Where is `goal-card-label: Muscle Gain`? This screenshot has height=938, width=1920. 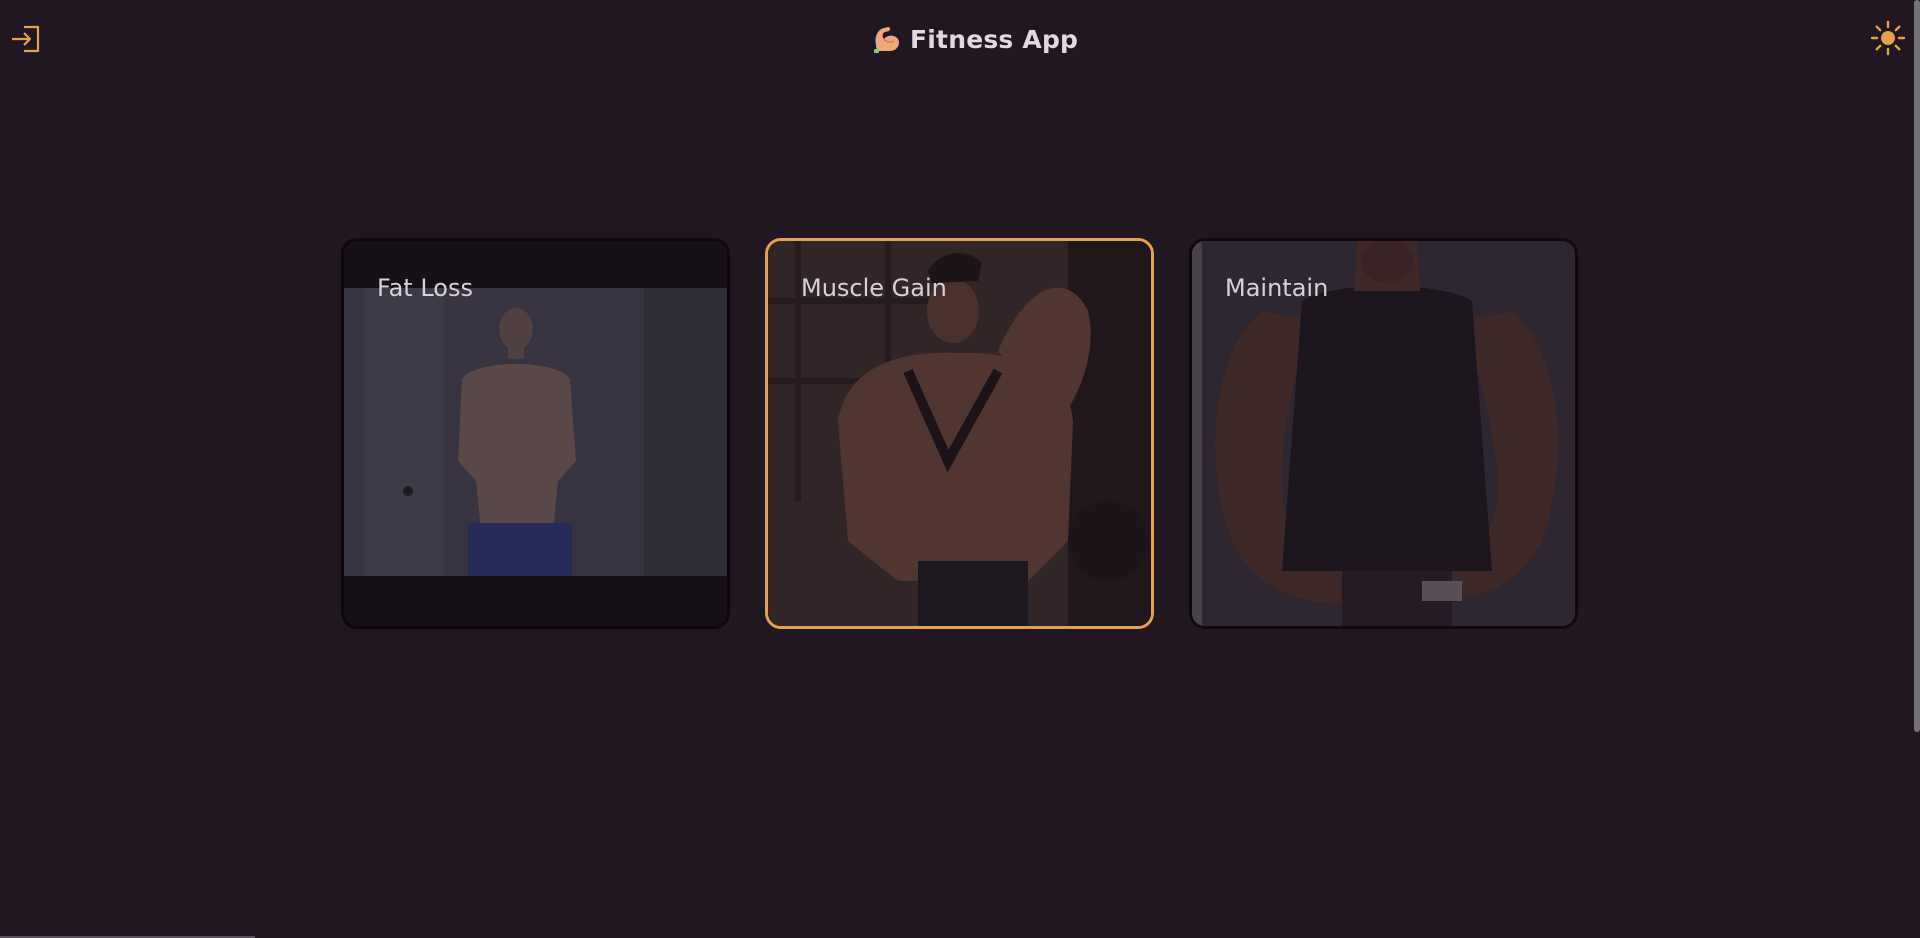 goal-card-label: Muscle Gain is located at coordinates (874, 288).